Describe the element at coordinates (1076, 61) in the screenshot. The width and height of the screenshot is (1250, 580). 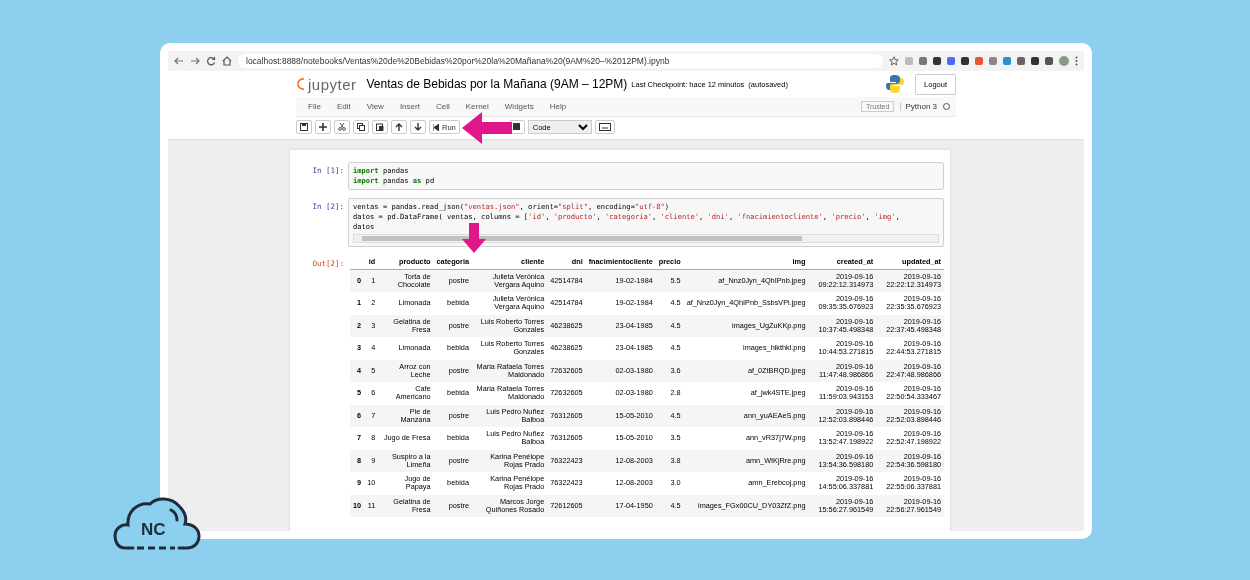
I see `menu-icon` at that location.